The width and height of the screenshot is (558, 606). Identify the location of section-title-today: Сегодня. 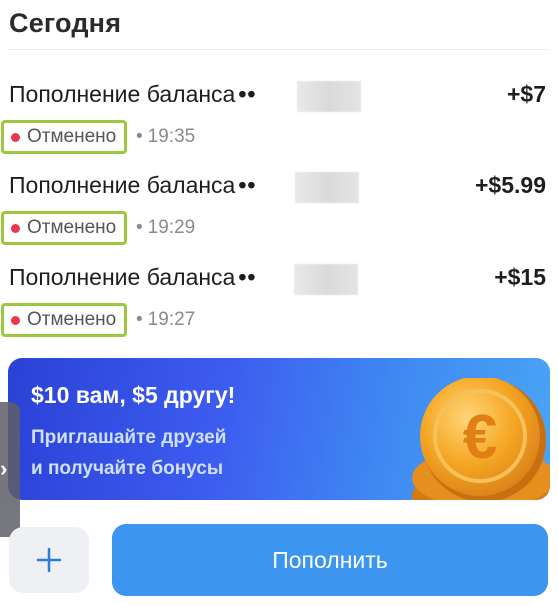
(65, 23).